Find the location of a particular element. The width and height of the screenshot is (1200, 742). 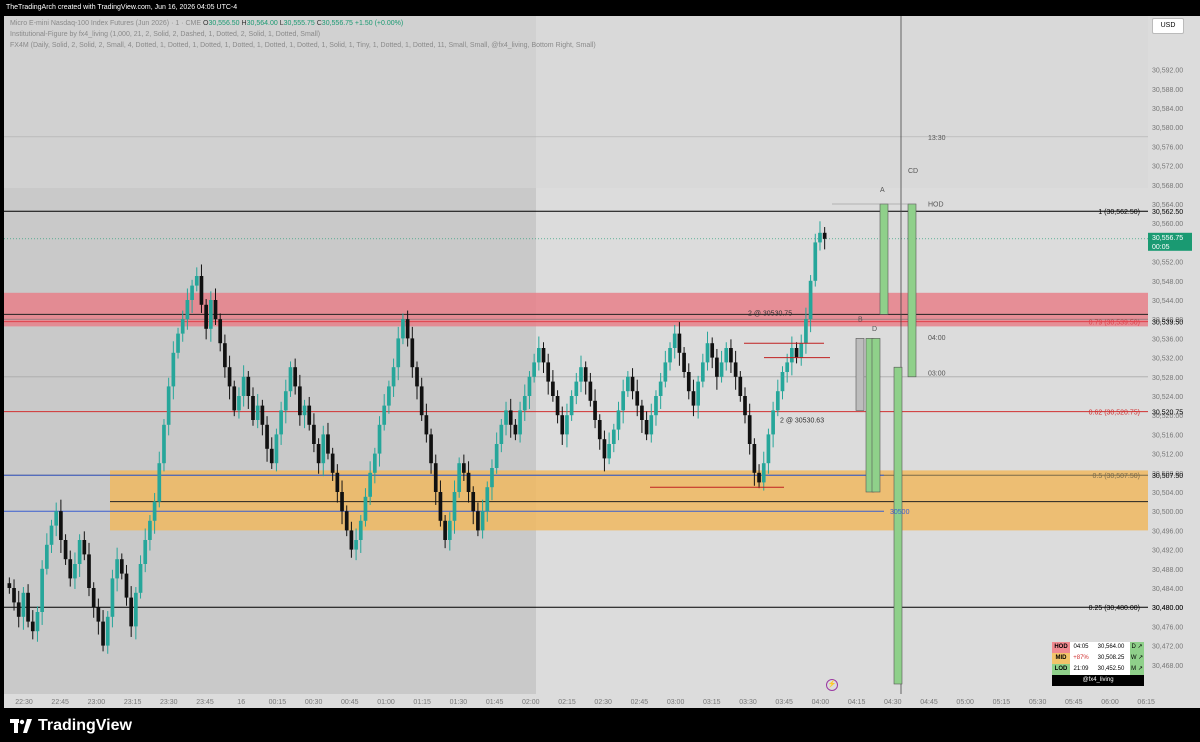

chart-annotation: 04:00 is located at coordinates (937, 338).